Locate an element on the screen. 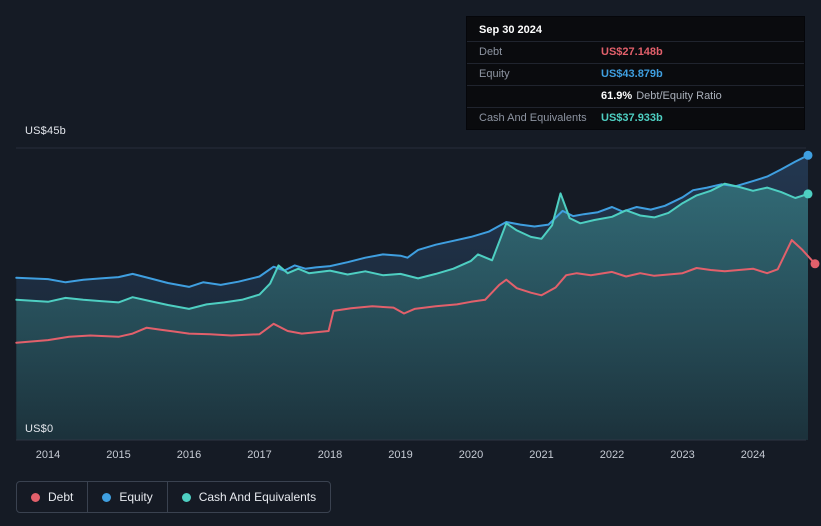 The height and width of the screenshot is (526, 821). tooltip-row-ratio: 61.9% Debt/Equity Ratio is located at coordinates (635, 96).